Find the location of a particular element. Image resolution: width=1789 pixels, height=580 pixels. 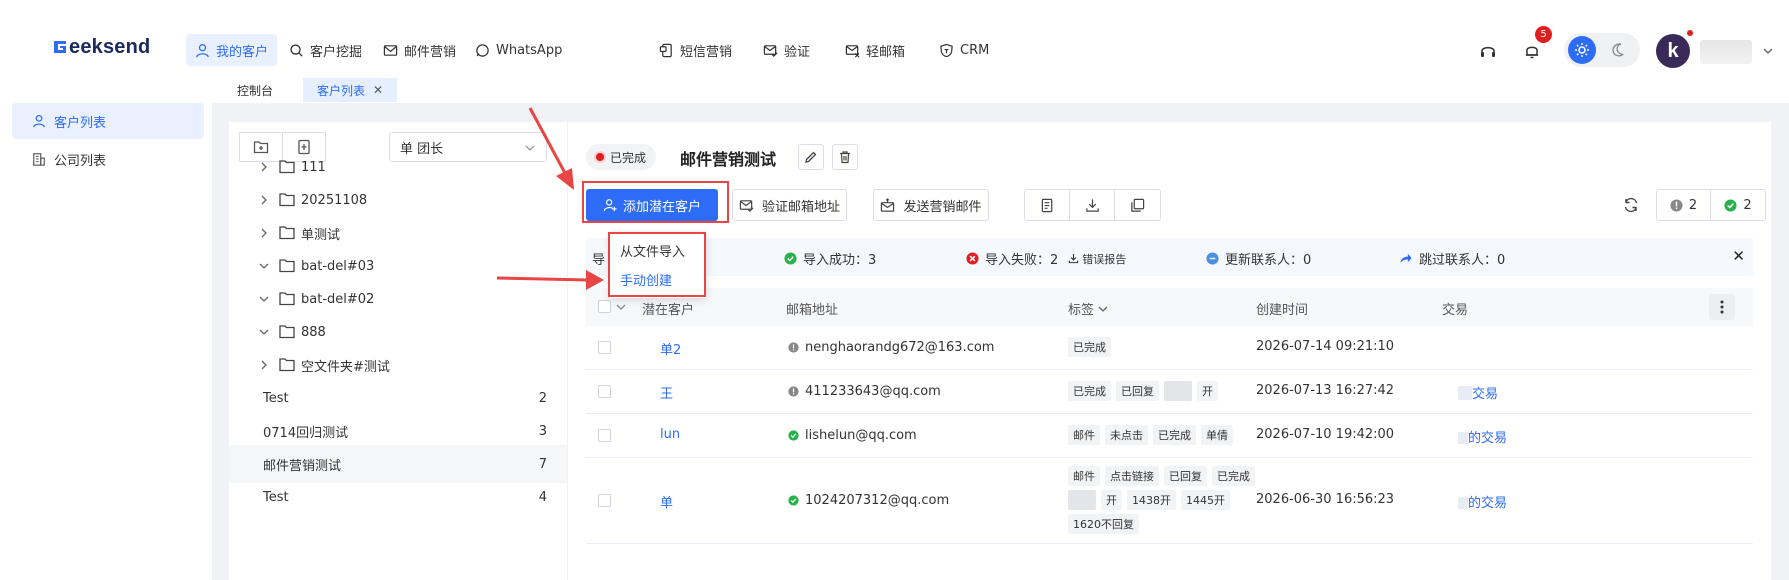

moon-icon is located at coordinates (1618, 50).